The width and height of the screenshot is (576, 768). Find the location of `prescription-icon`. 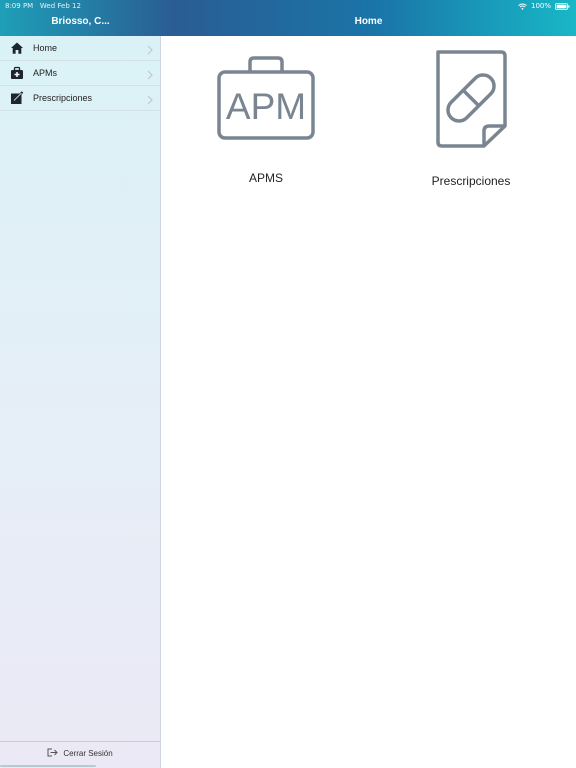

prescription-icon is located at coordinates (17, 98).